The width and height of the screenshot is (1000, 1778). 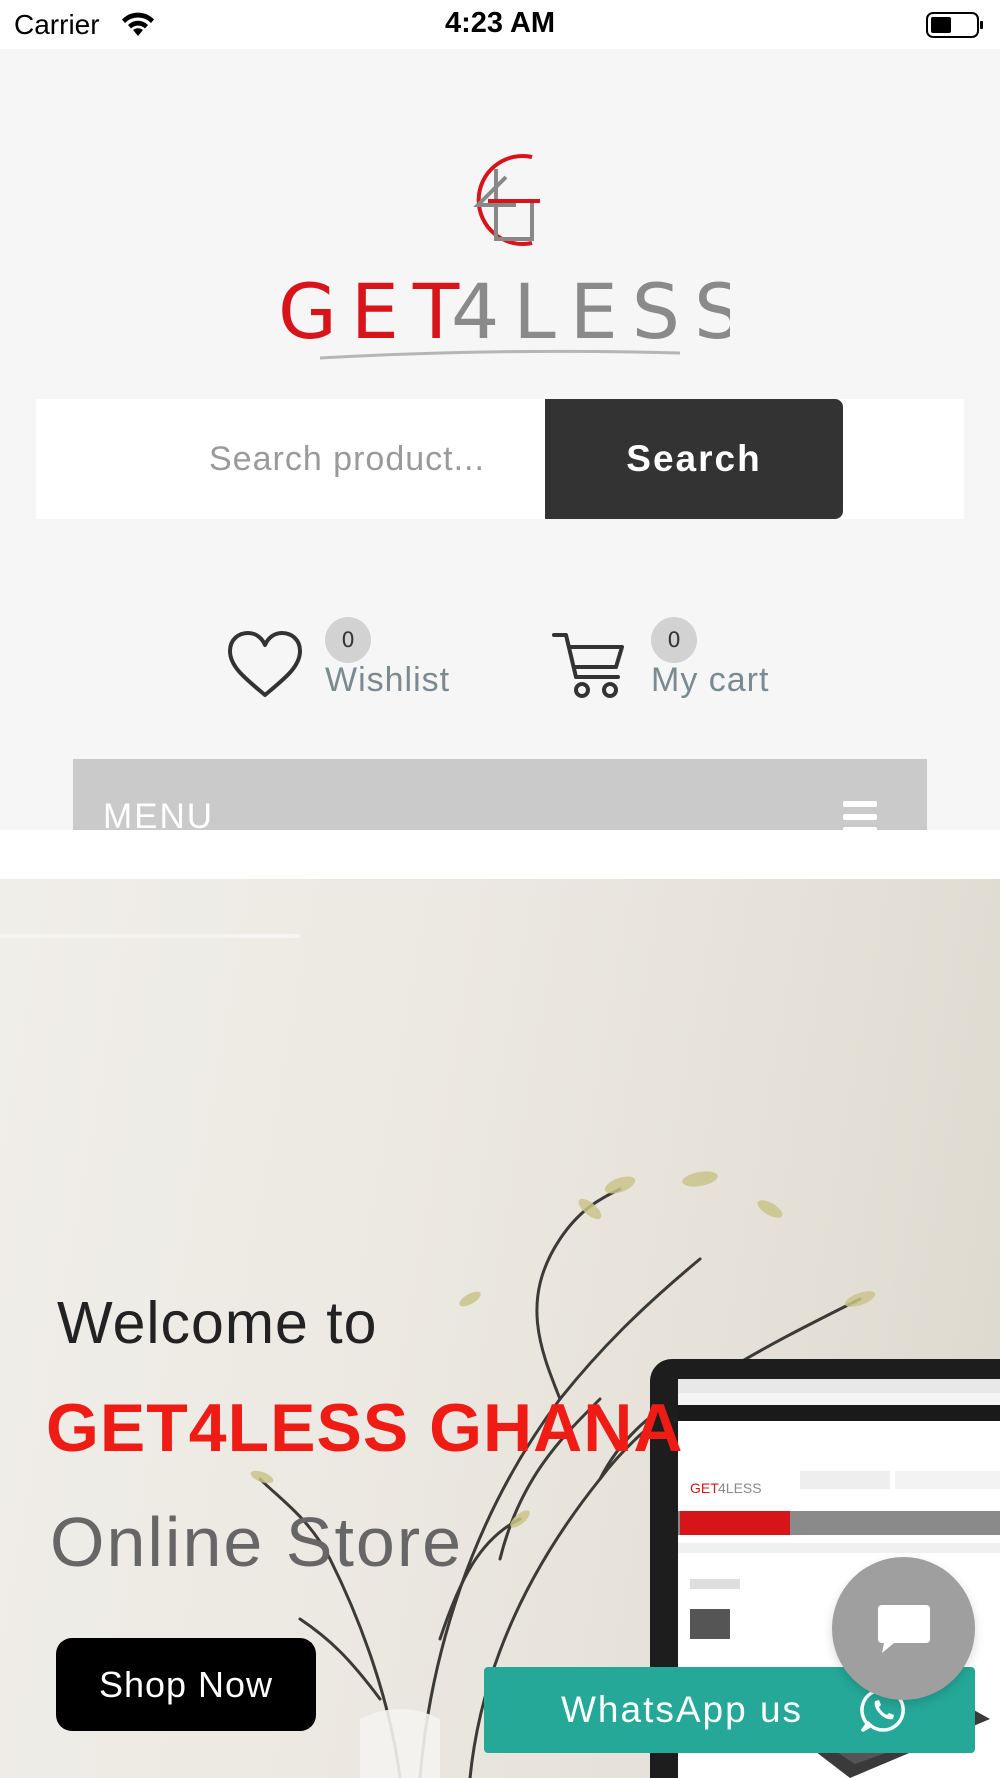 I want to click on get4less-logo: GET 4LESS, so click(x=500, y=273).